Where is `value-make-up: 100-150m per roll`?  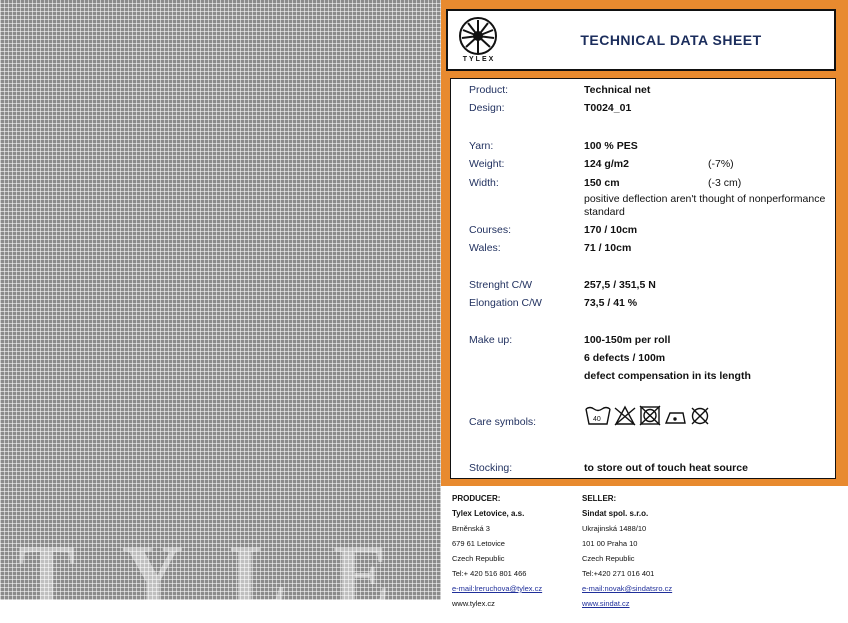
value-make-up: 100-150m per roll is located at coordinates (627, 340).